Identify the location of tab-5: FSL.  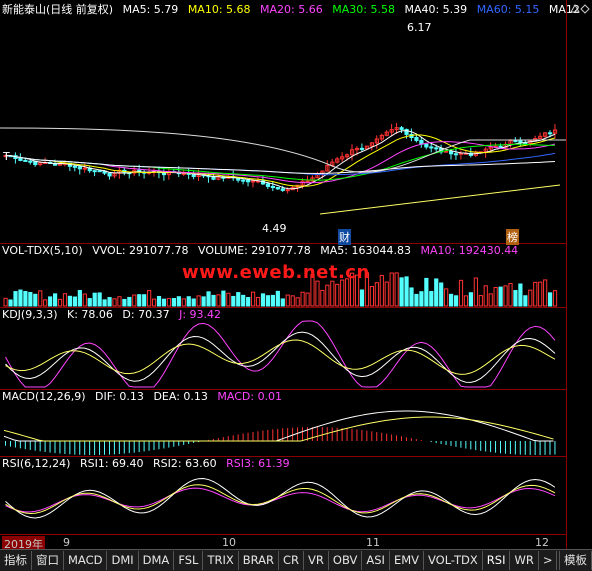
(189, 560).